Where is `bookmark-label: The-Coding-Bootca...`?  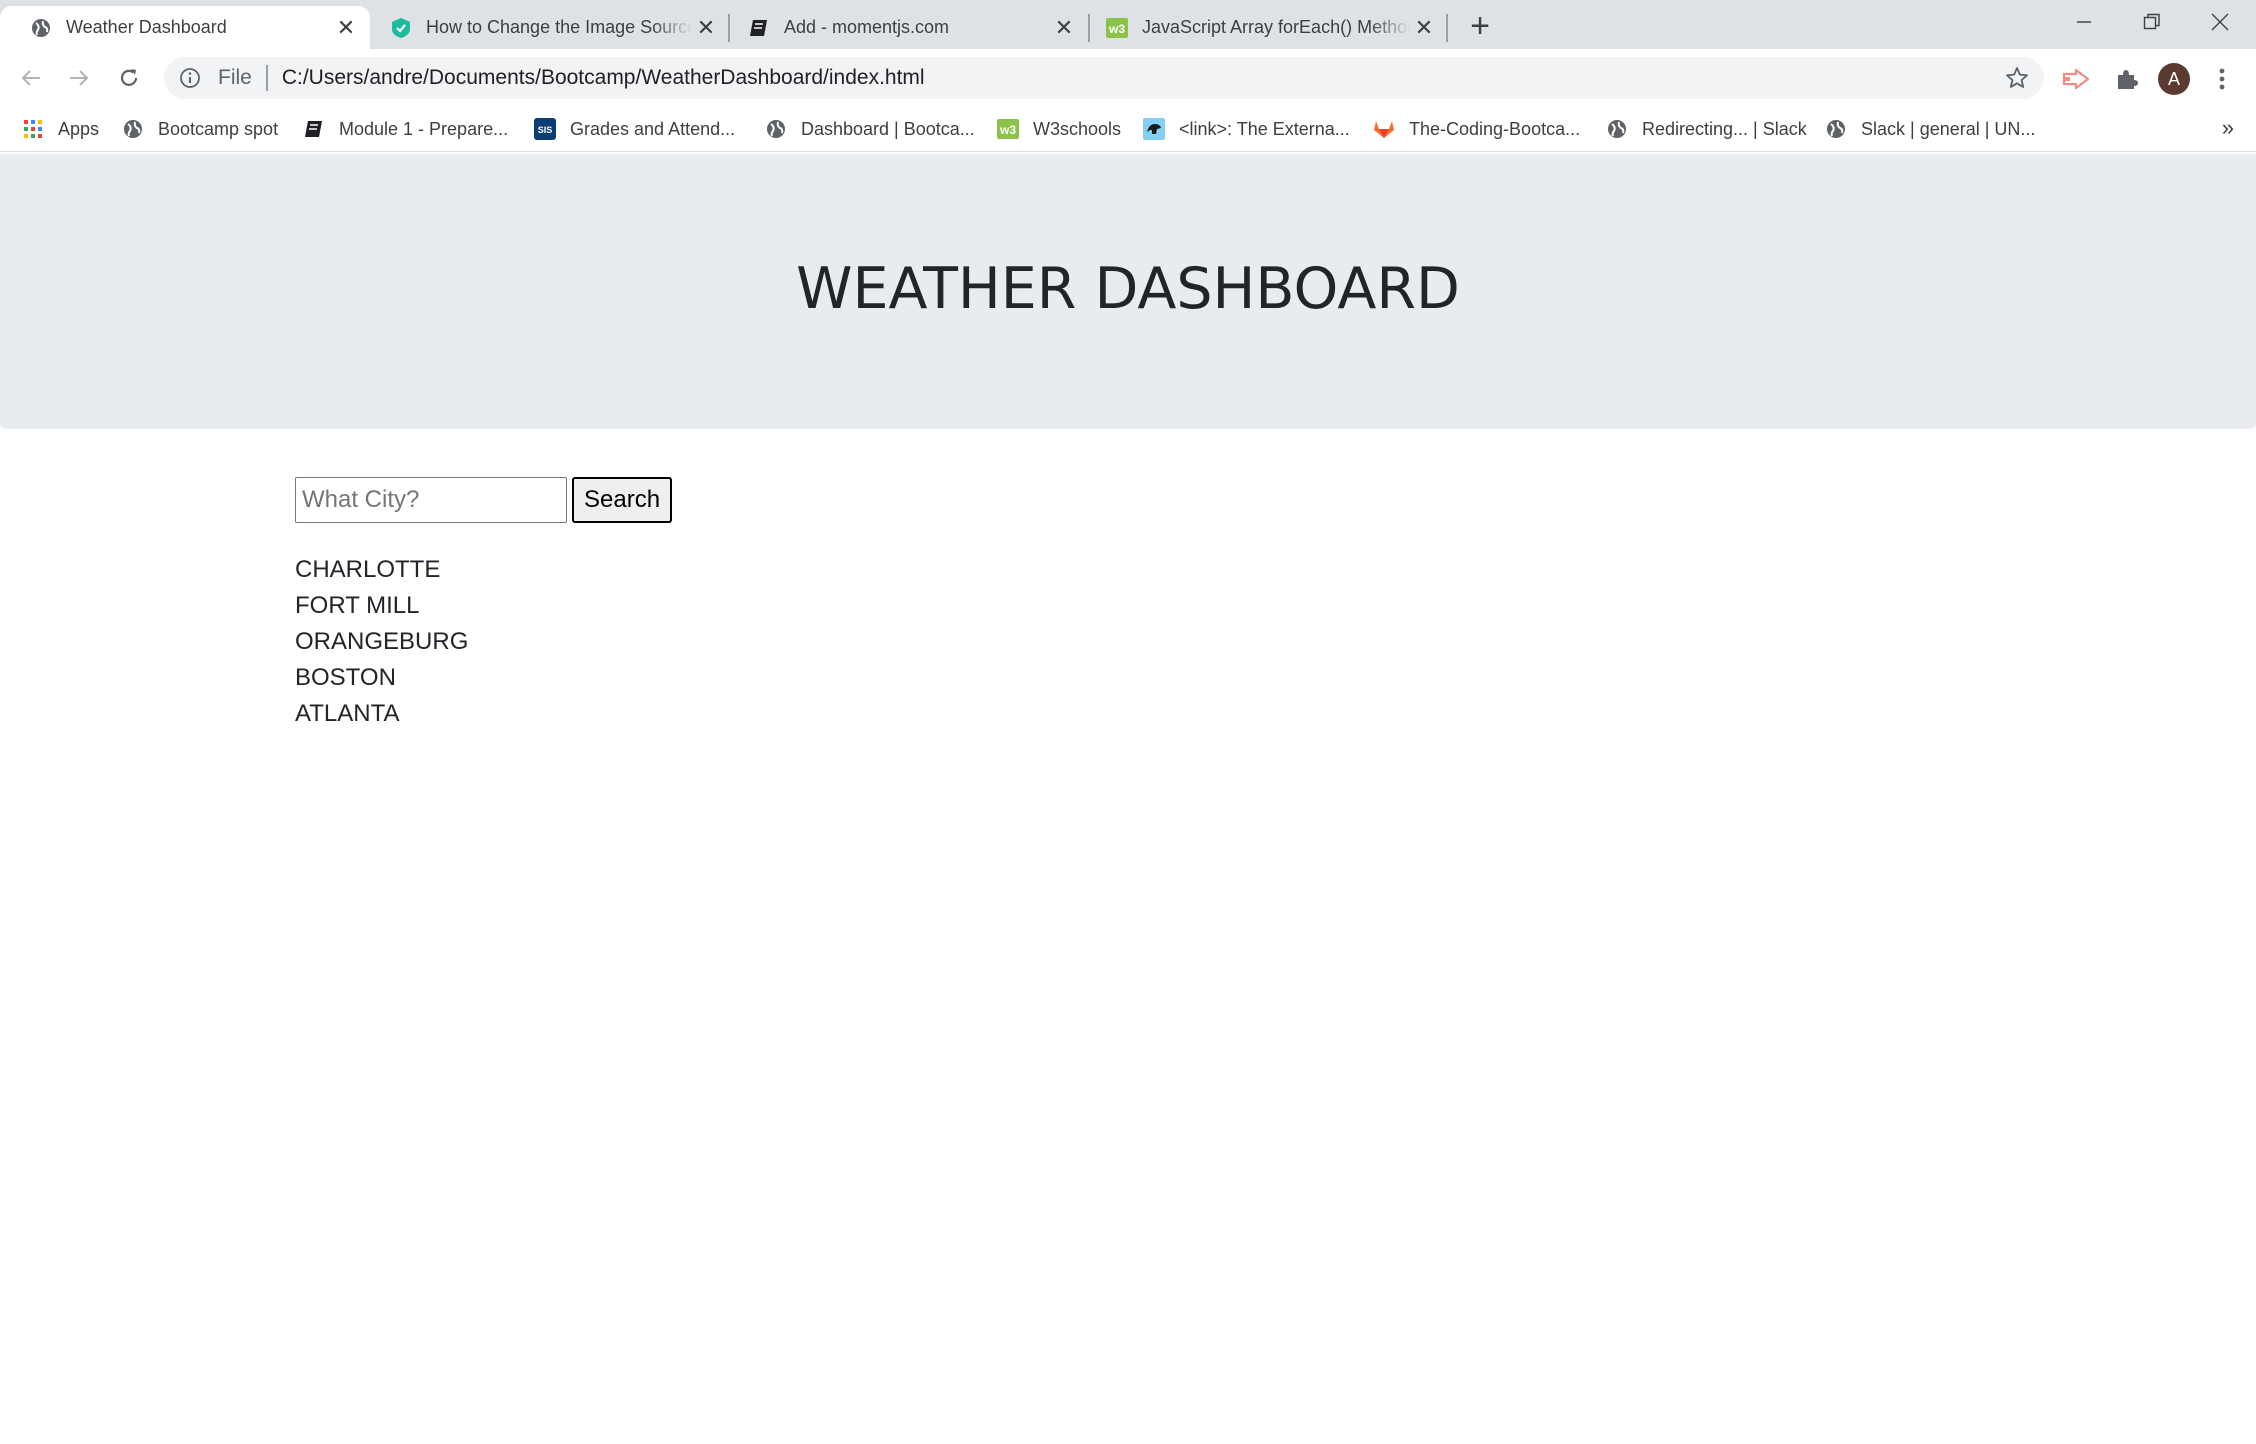 bookmark-label: The-Coding-Bootca... is located at coordinates (1495, 128).